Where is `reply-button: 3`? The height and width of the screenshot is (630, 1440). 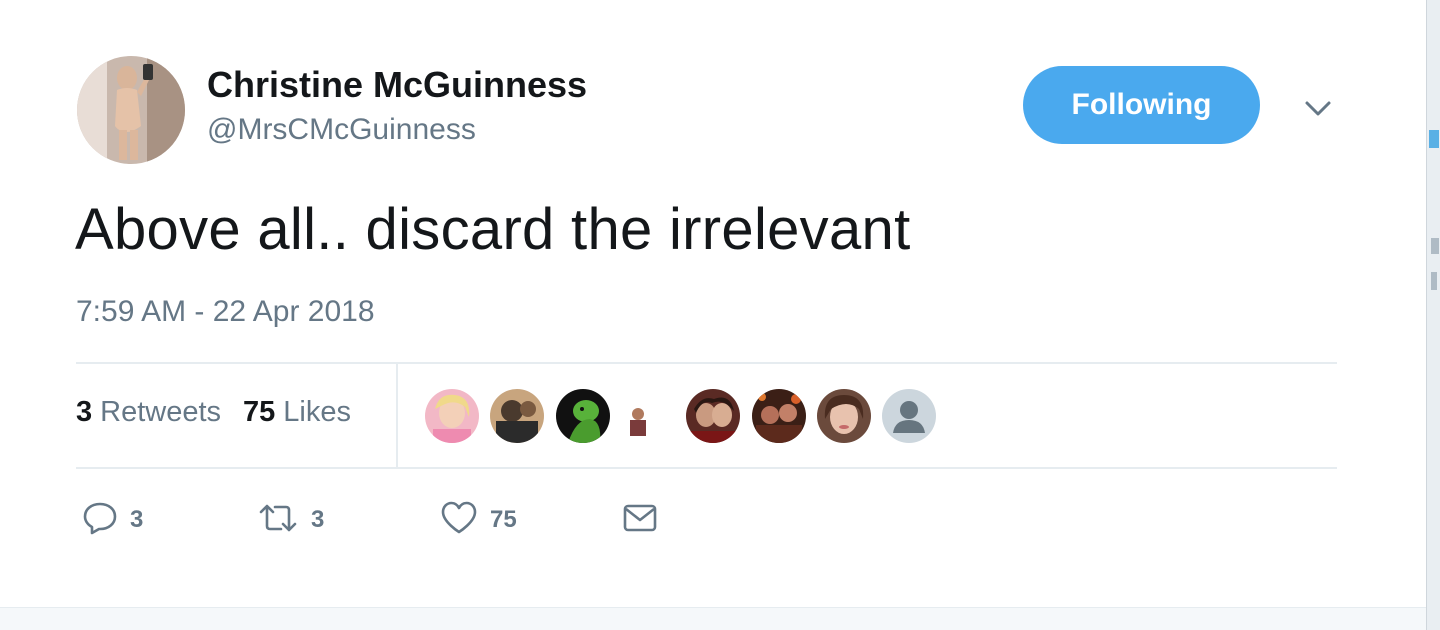
reply-button: 3 is located at coordinates (112, 520).